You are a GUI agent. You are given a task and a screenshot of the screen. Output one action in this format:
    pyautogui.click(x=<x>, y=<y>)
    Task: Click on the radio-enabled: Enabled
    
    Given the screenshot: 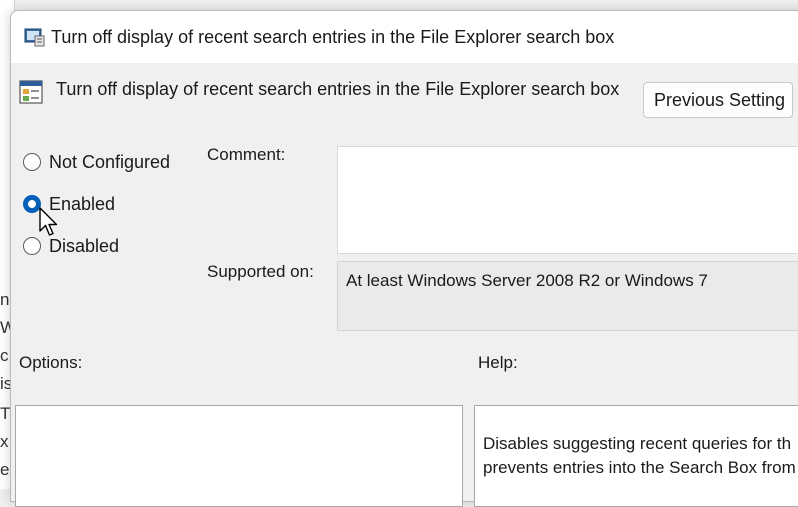 What is the action you would take?
    pyautogui.click(x=69, y=204)
    